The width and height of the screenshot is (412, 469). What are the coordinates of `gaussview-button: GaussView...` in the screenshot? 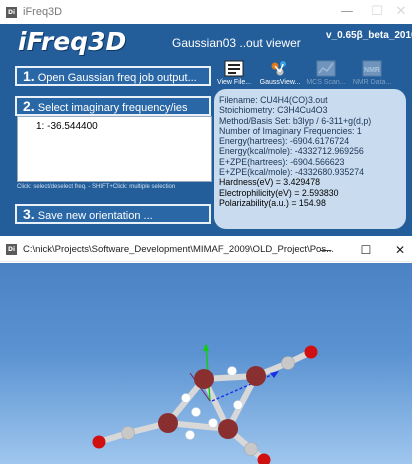 It's located at (280, 76).